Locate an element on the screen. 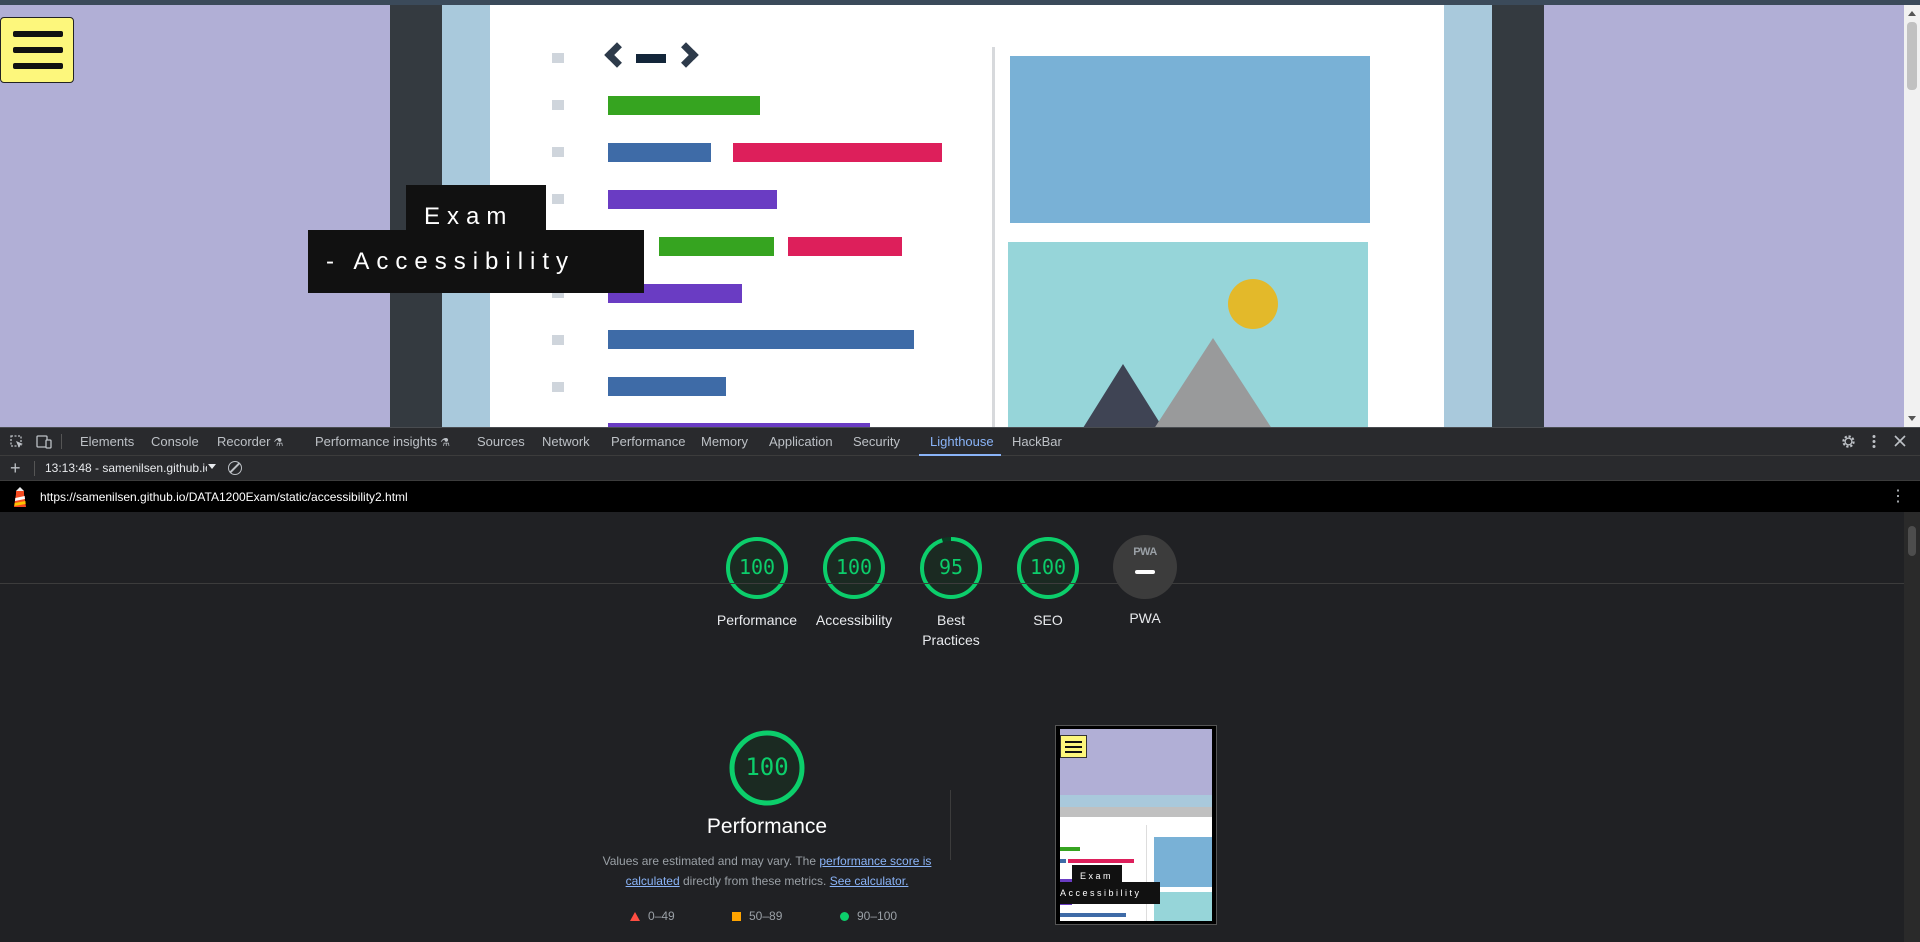 Image resolution: width=1920 pixels, height=942 pixels. clear-all-icon is located at coordinates (235, 468).